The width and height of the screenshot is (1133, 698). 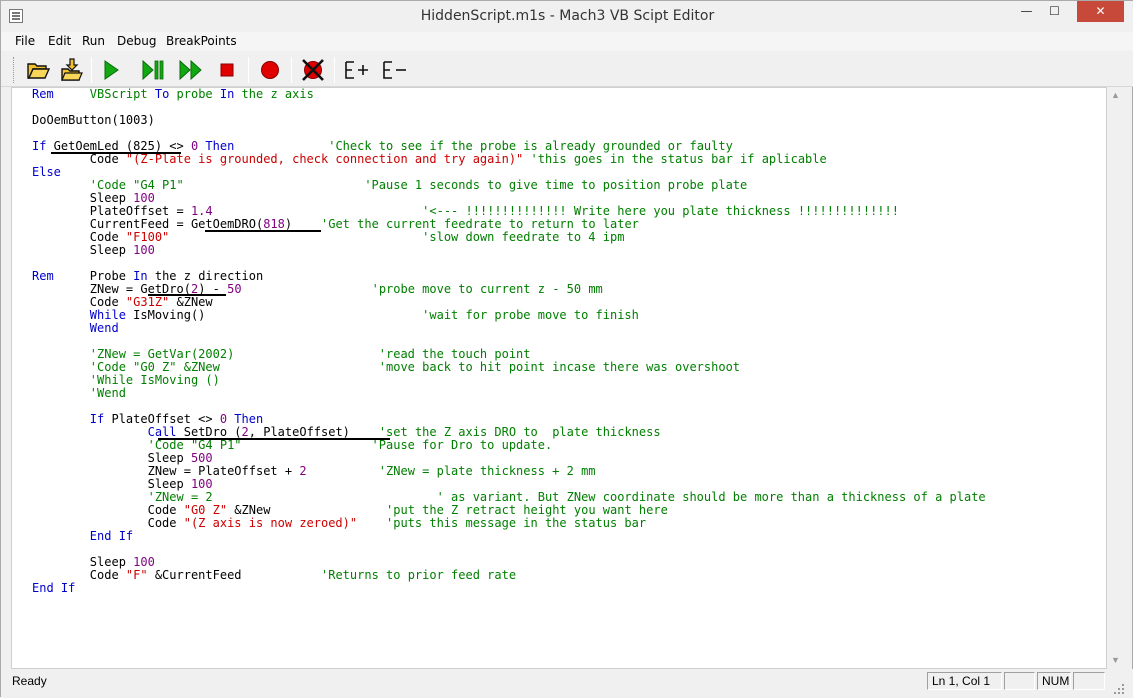 I want to click on stop-icon, so click(x=227, y=70).